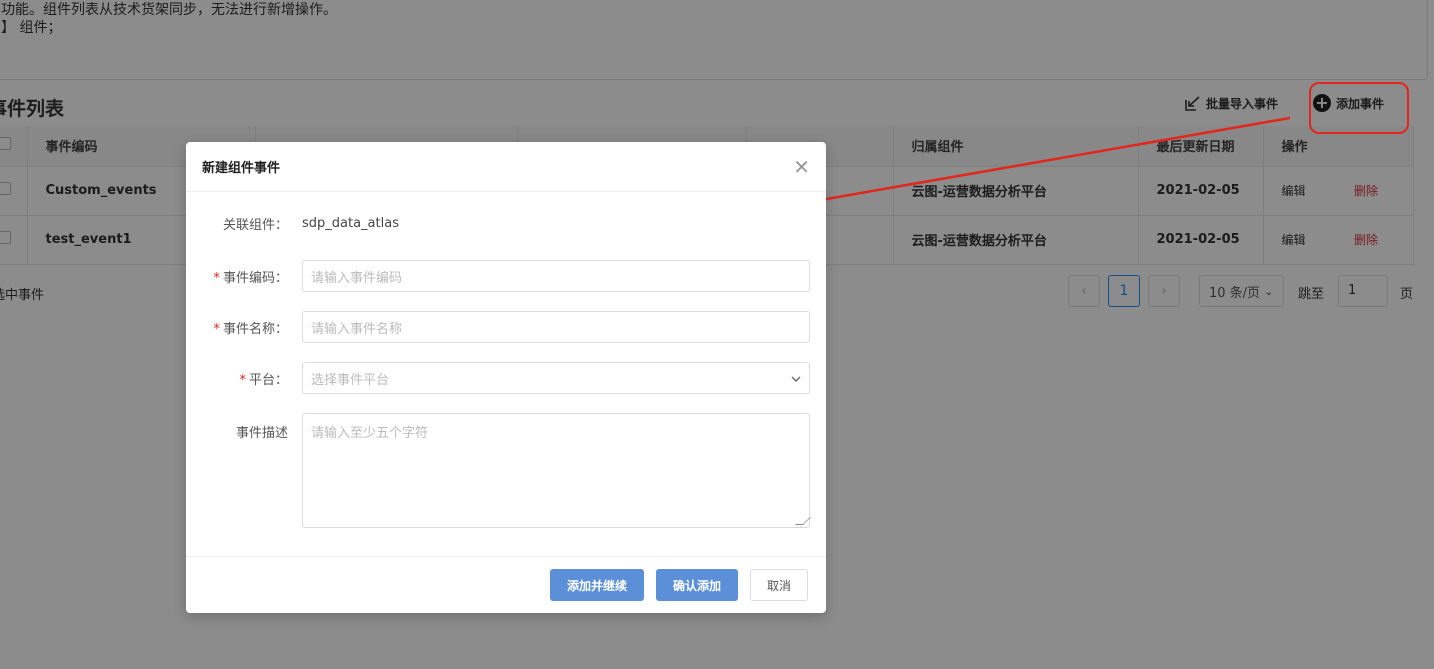 The width and height of the screenshot is (1434, 669). Describe the element at coordinates (796, 378) in the screenshot. I see `chevron-down-icon` at that location.